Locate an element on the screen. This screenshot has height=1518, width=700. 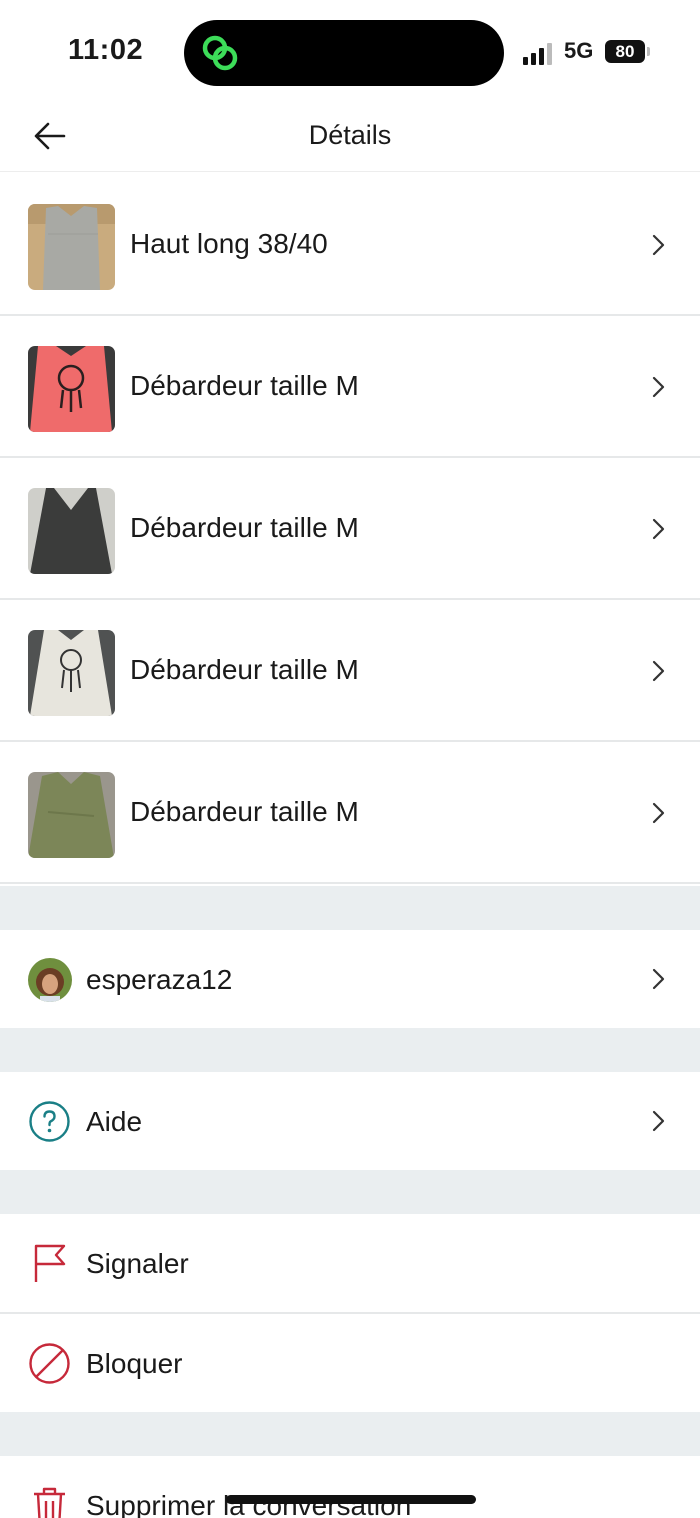
status-time: 11:02 is located at coordinates (106, 50).